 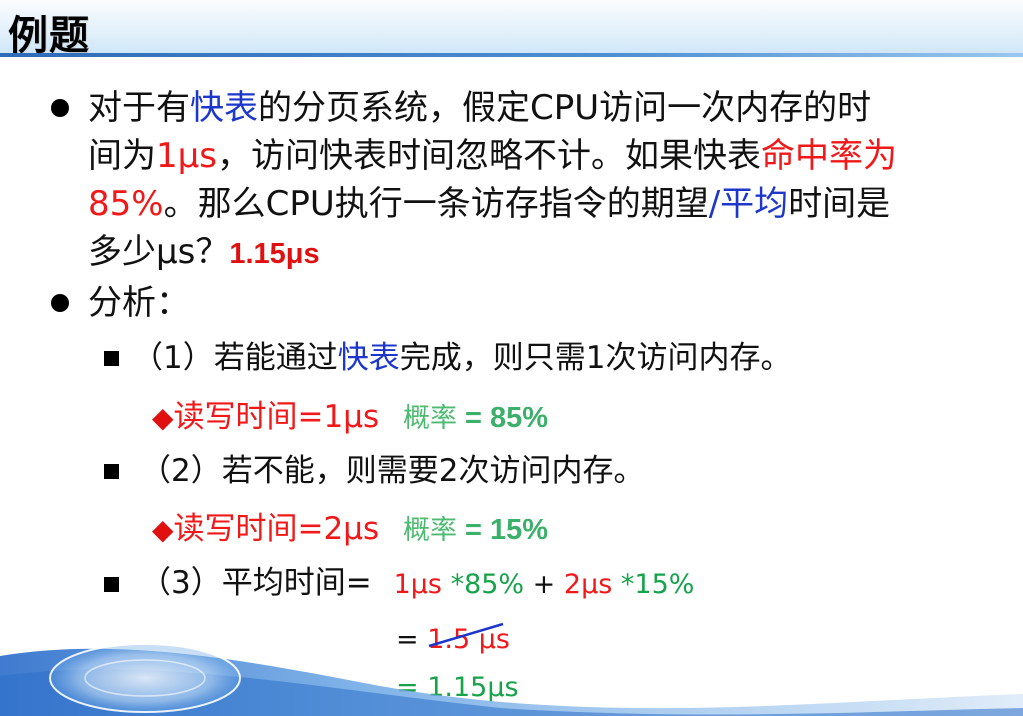 I want to click on keyword-average: /平均, so click(x=748, y=204).